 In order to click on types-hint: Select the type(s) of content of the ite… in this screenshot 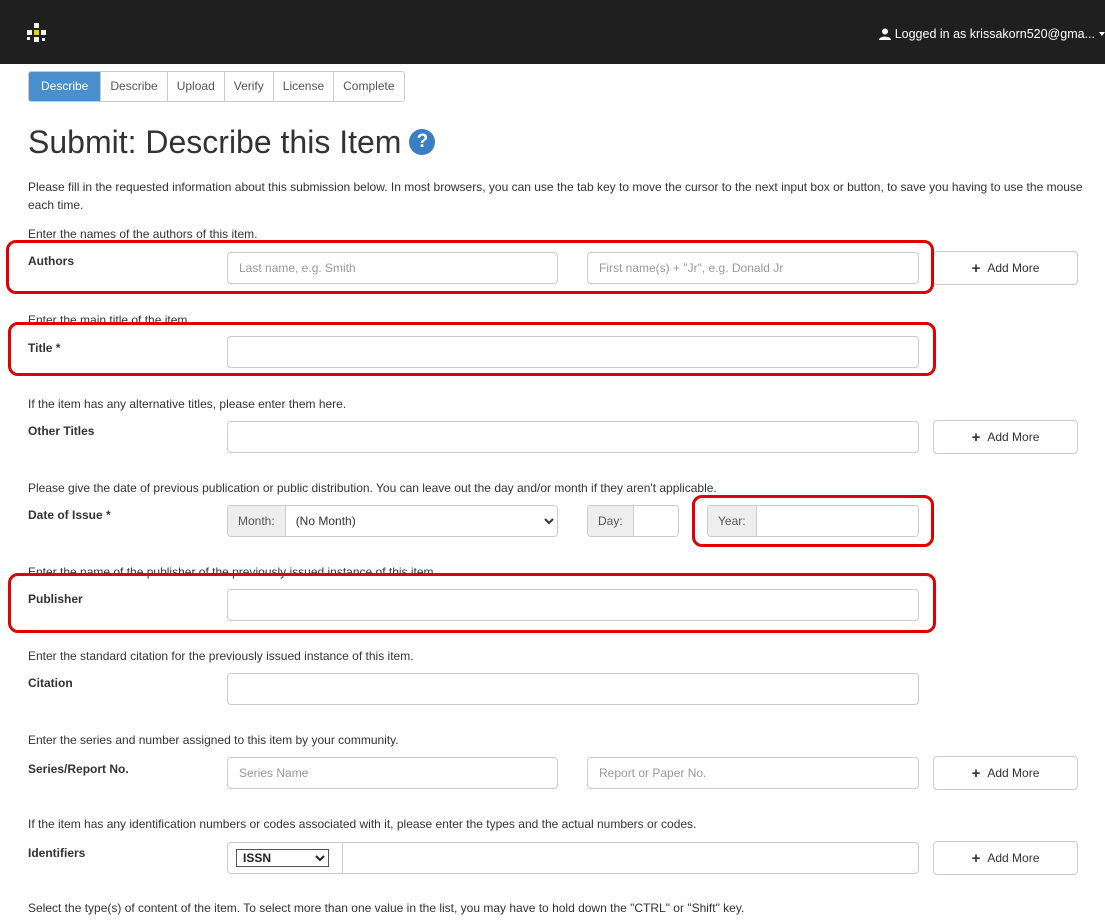, I will do `click(386, 908)`.